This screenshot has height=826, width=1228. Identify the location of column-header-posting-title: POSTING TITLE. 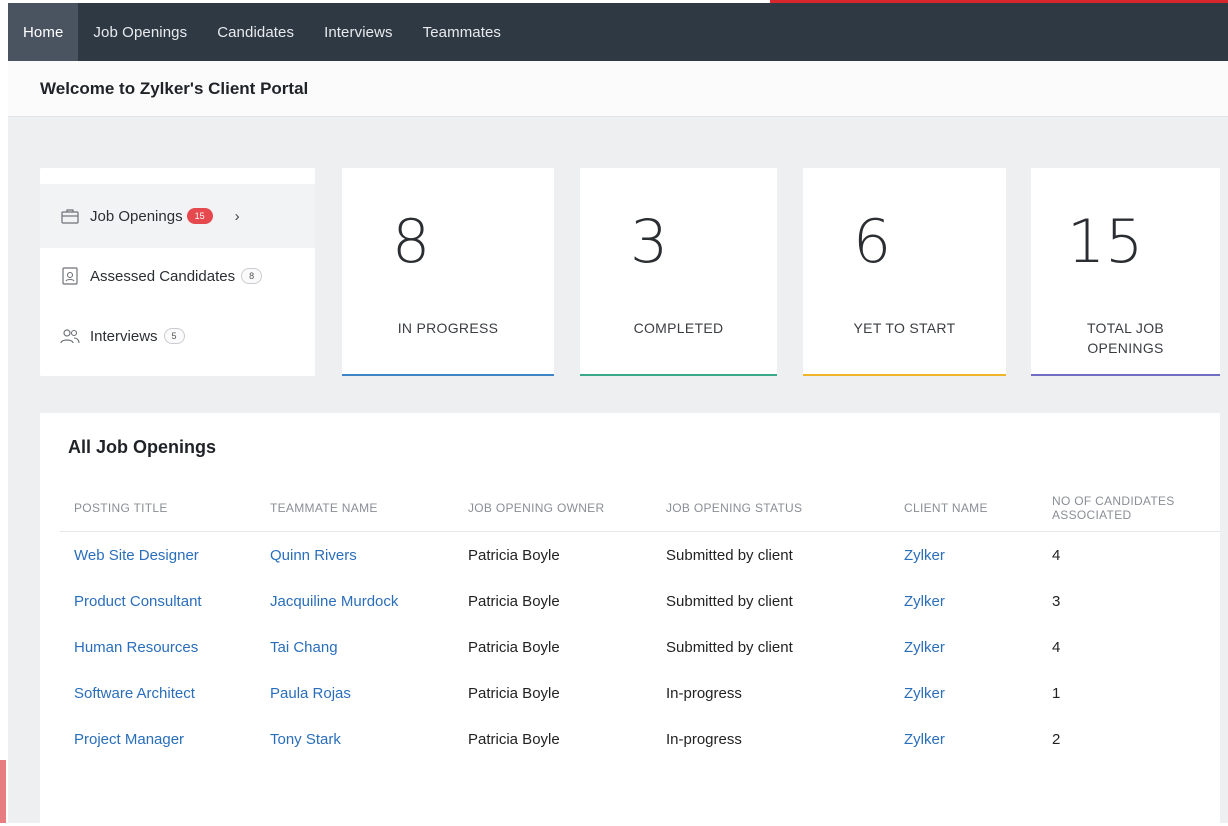
(158, 508).